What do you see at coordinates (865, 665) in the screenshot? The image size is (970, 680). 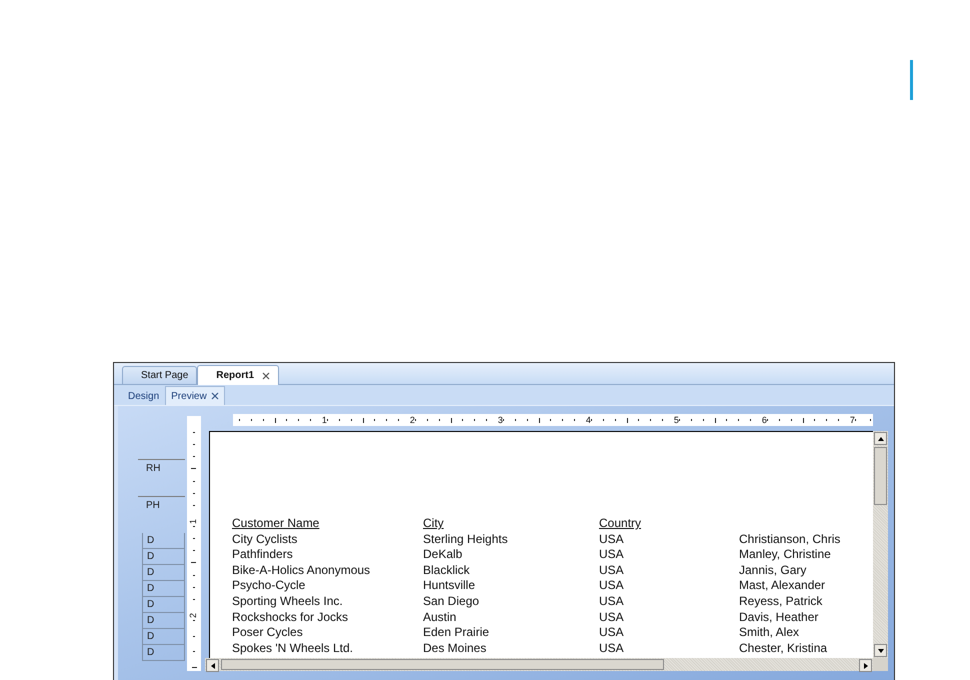 I see `scroll-right-button` at bounding box center [865, 665].